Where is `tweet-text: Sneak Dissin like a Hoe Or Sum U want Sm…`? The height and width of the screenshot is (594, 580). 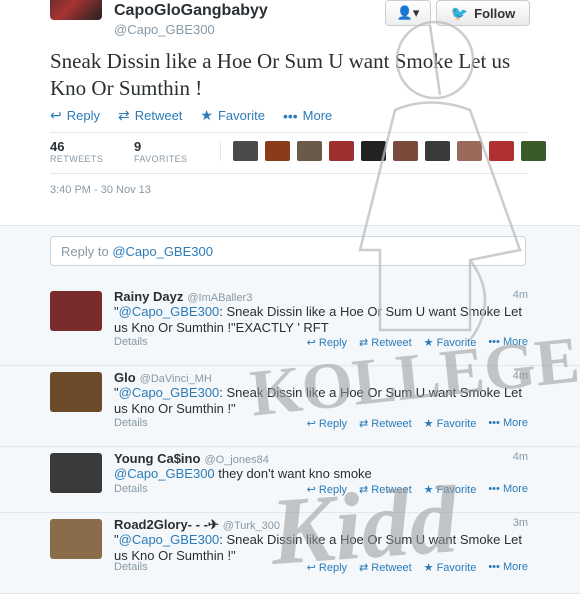 tweet-text: Sneak Dissin like a Hoe Or Sum U want Sm… is located at coordinates (280, 74).